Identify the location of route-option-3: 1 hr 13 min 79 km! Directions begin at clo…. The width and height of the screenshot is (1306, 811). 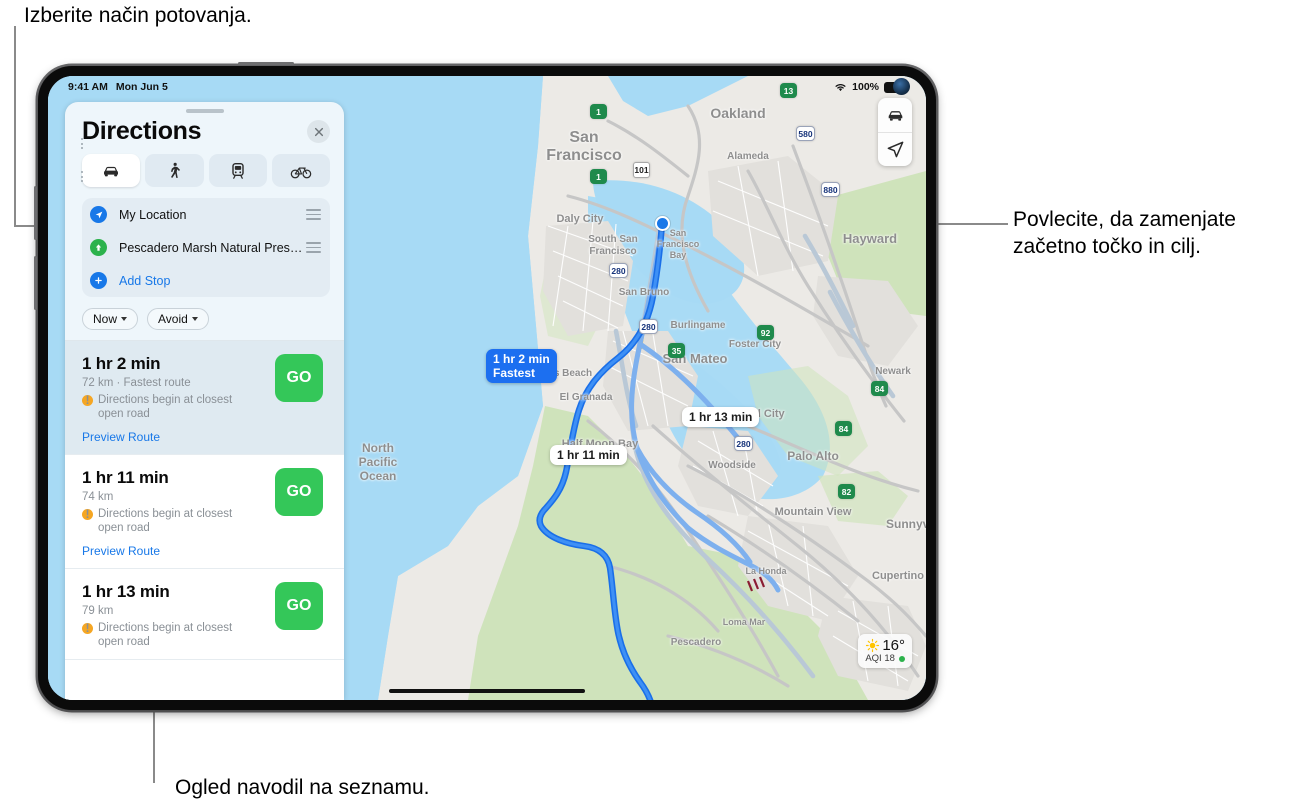
(204, 614).